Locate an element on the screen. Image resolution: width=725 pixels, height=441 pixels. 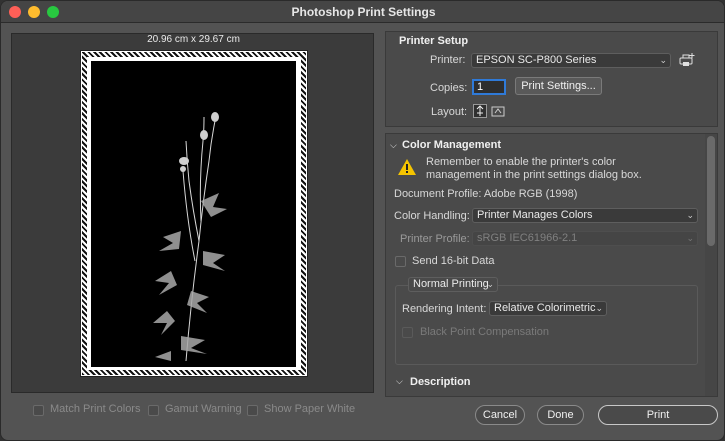
match-print-colors-label: Match Print Colors is located at coordinates (95, 409).